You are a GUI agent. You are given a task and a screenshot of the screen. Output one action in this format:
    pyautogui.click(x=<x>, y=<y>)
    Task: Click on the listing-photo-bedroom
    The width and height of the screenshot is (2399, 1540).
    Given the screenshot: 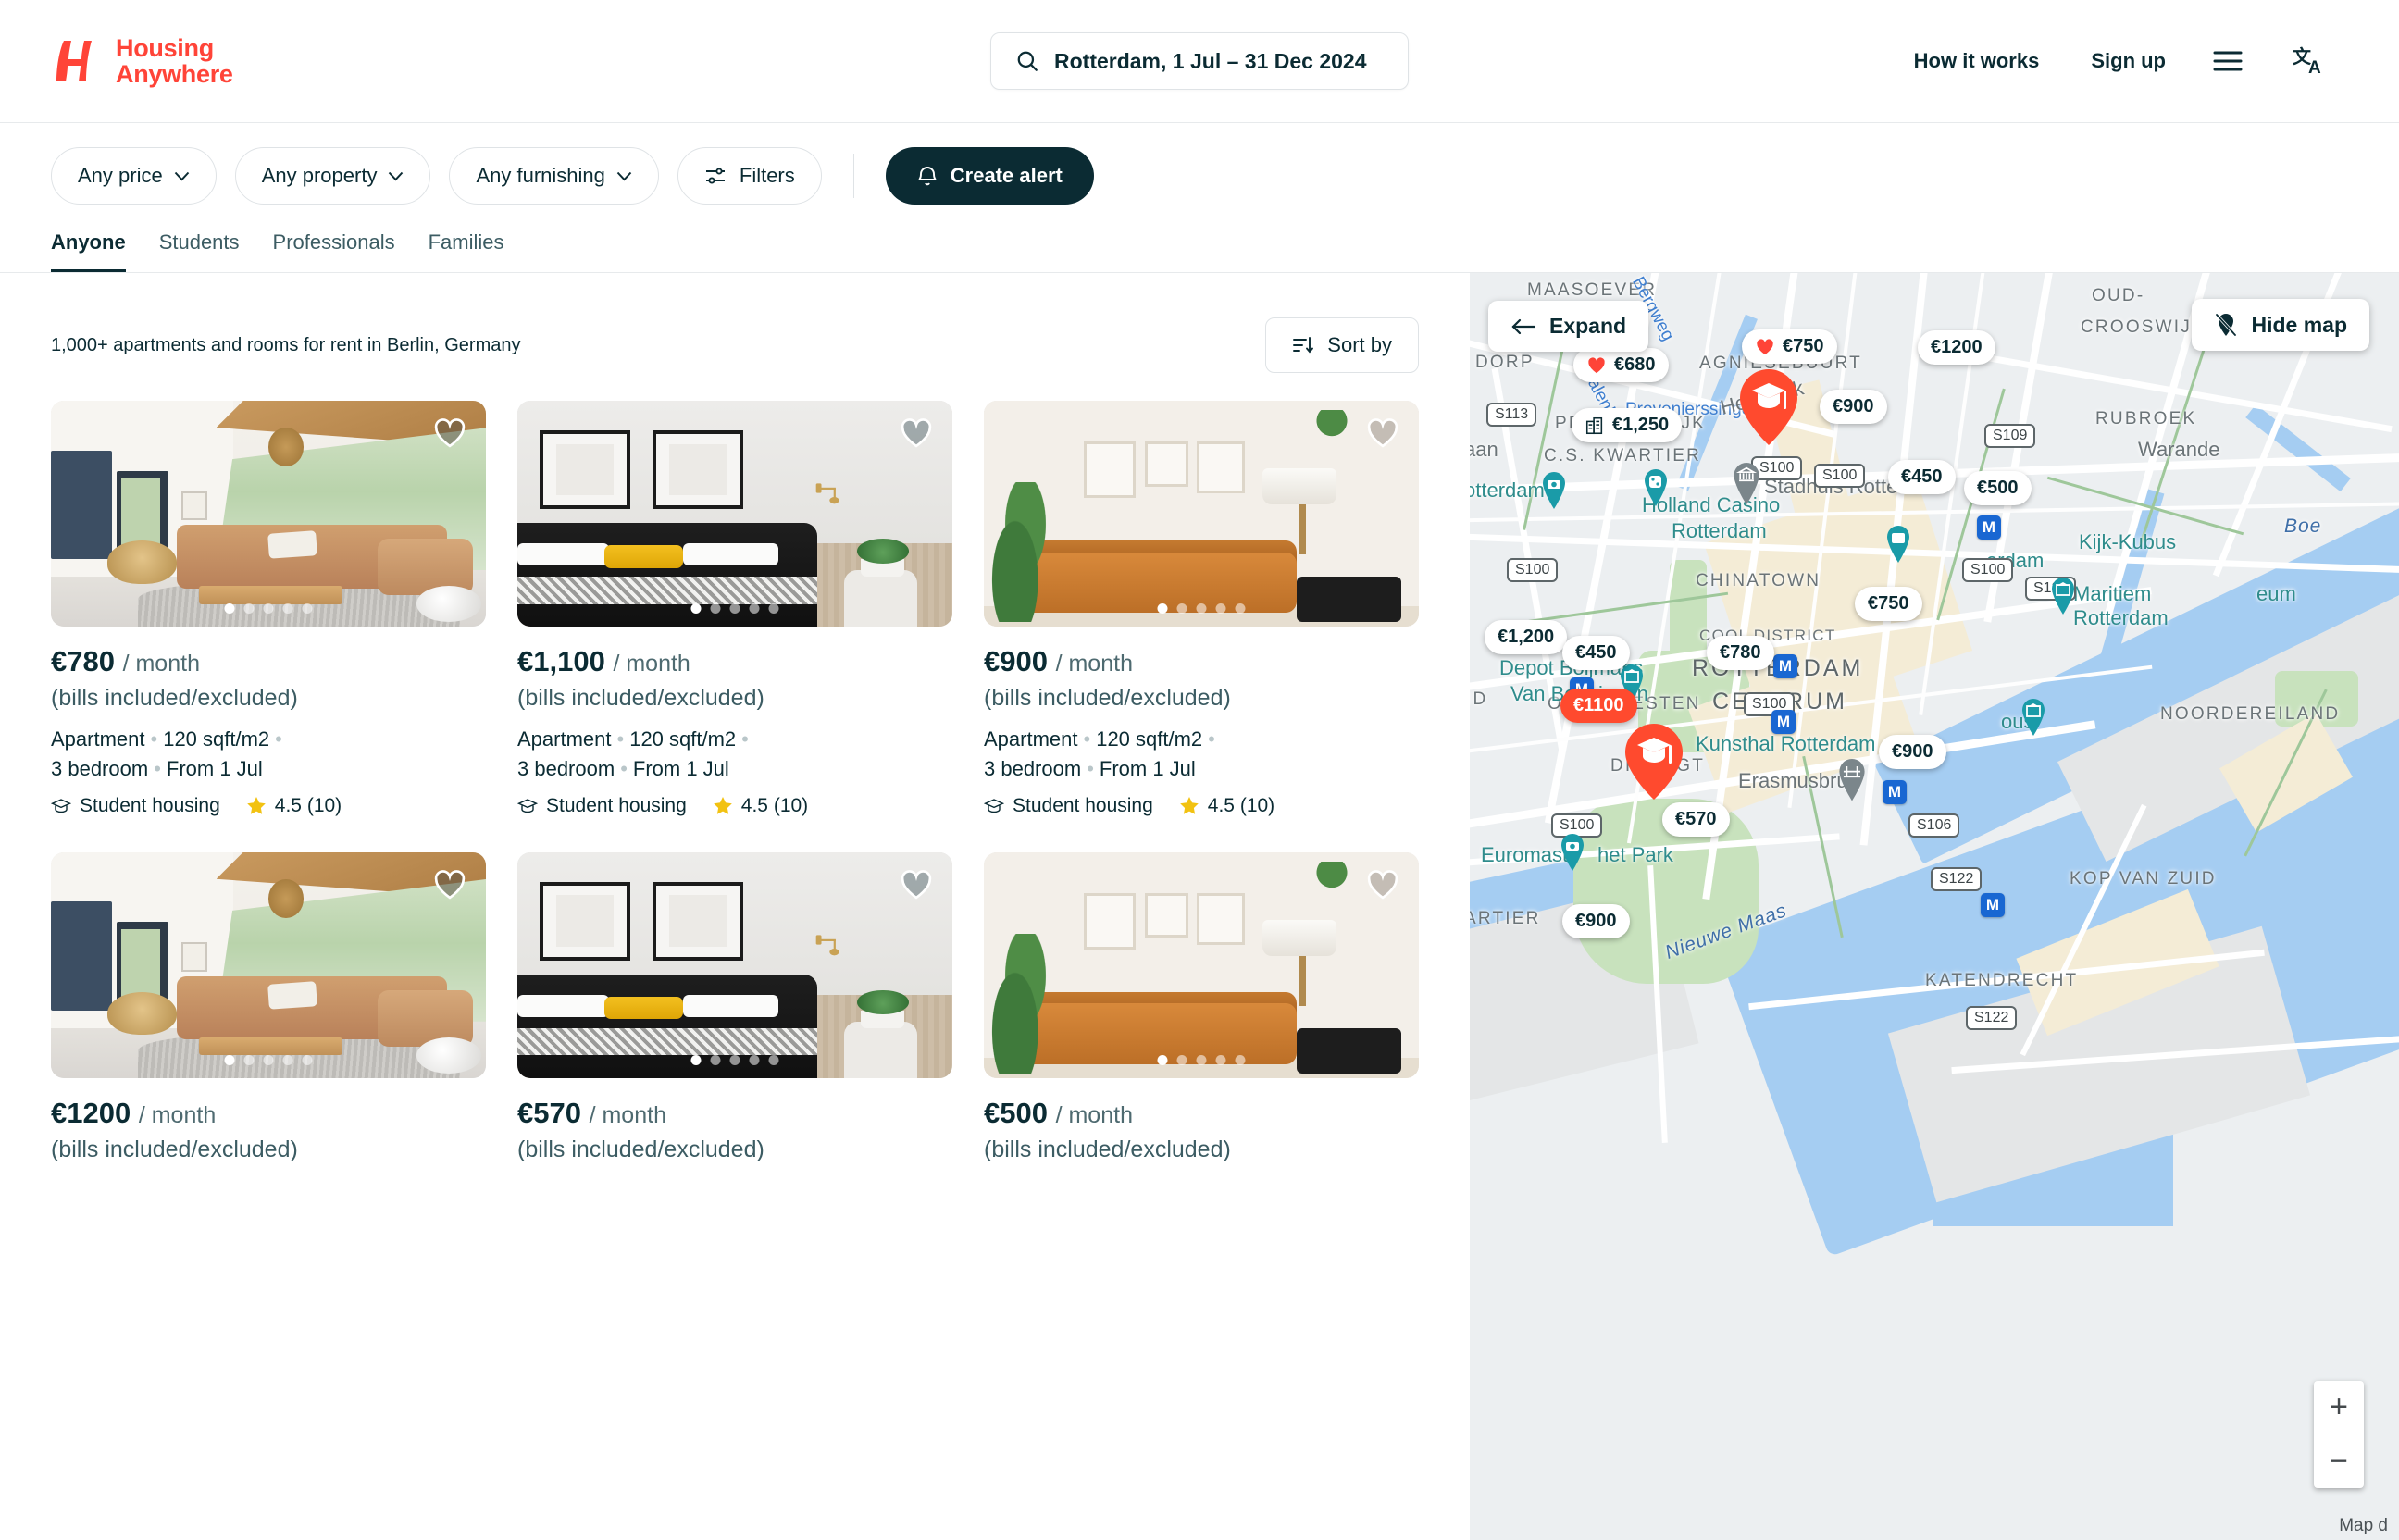 What is the action you would take?
    pyautogui.click(x=734, y=964)
    